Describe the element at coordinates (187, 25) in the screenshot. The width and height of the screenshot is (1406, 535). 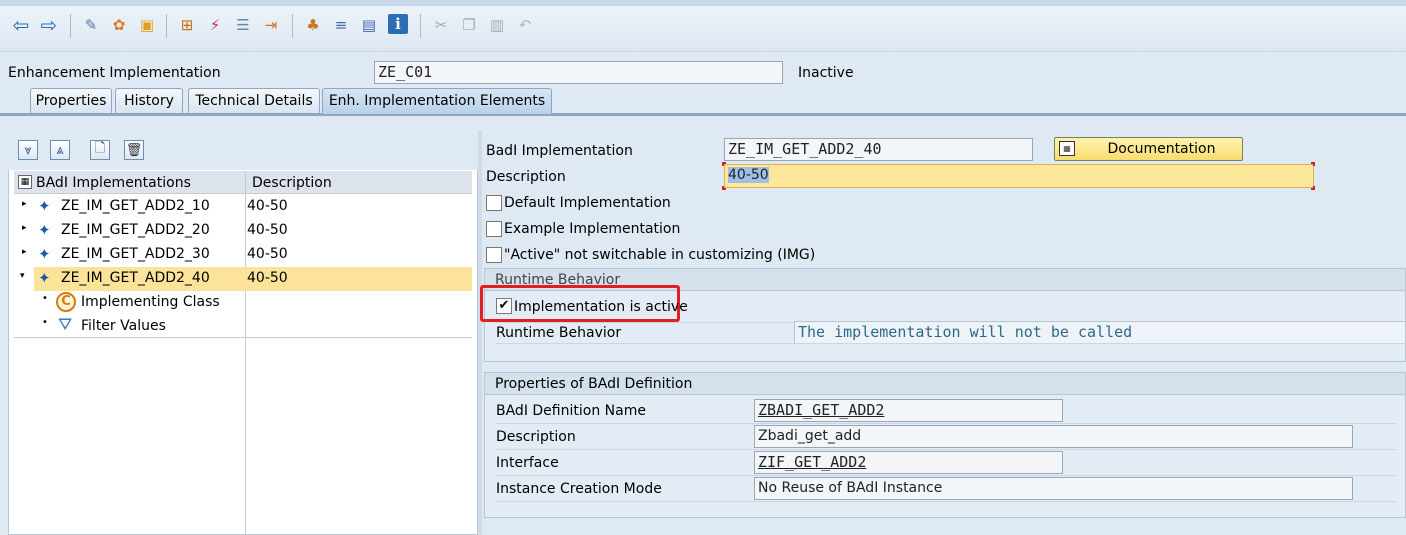
I see `where-used-icon: ⊞` at that location.